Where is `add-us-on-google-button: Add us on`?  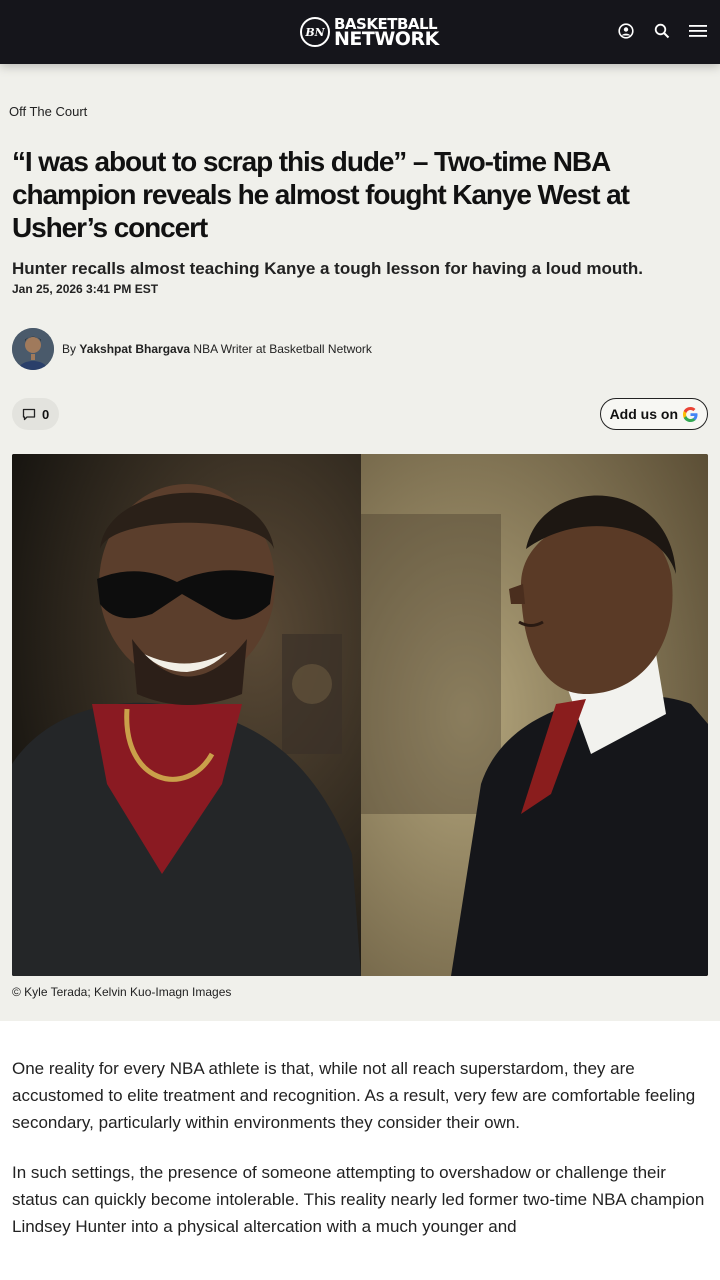 add-us-on-google-button: Add us on is located at coordinates (653, 414).